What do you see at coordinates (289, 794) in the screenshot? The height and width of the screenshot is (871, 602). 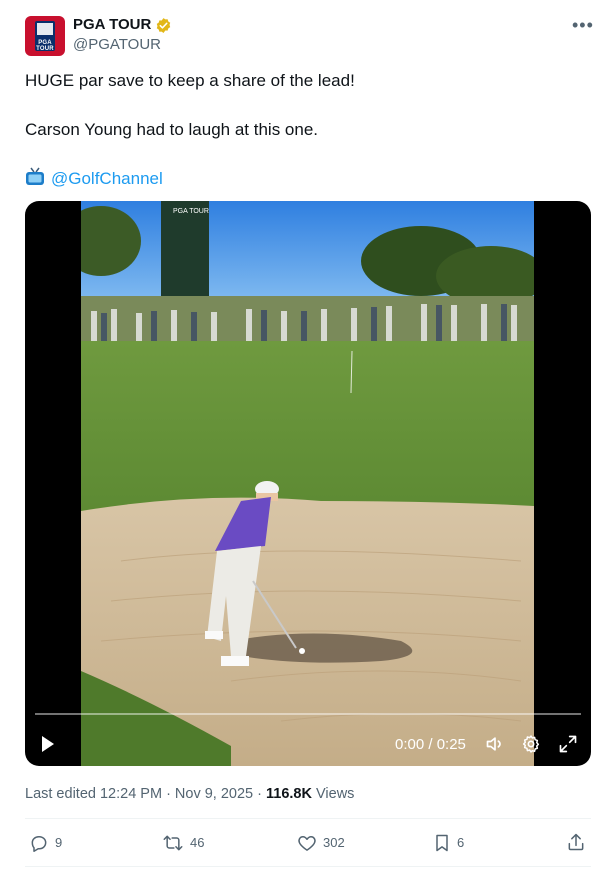 I see `views-count: 116.8K` at bounding box center [289, 794].